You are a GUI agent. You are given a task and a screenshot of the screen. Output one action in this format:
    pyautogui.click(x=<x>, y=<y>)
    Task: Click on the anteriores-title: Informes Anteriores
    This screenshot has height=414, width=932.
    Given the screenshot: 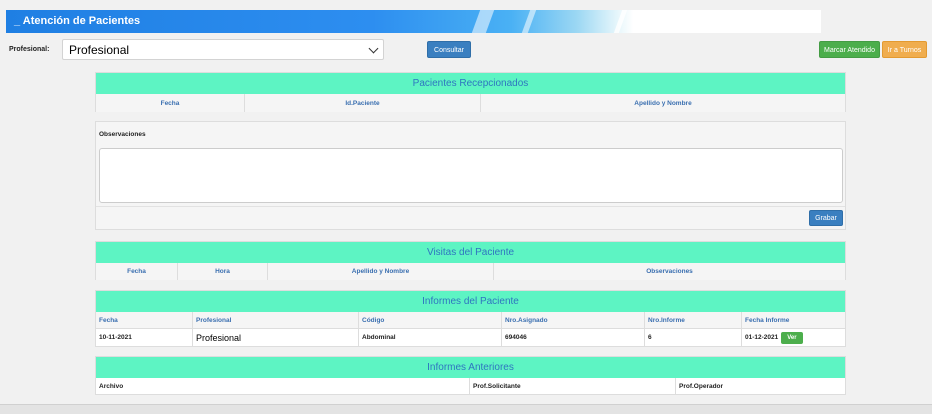 What is the action you would take?
    pyautogui.click(x=470, y=367)
    